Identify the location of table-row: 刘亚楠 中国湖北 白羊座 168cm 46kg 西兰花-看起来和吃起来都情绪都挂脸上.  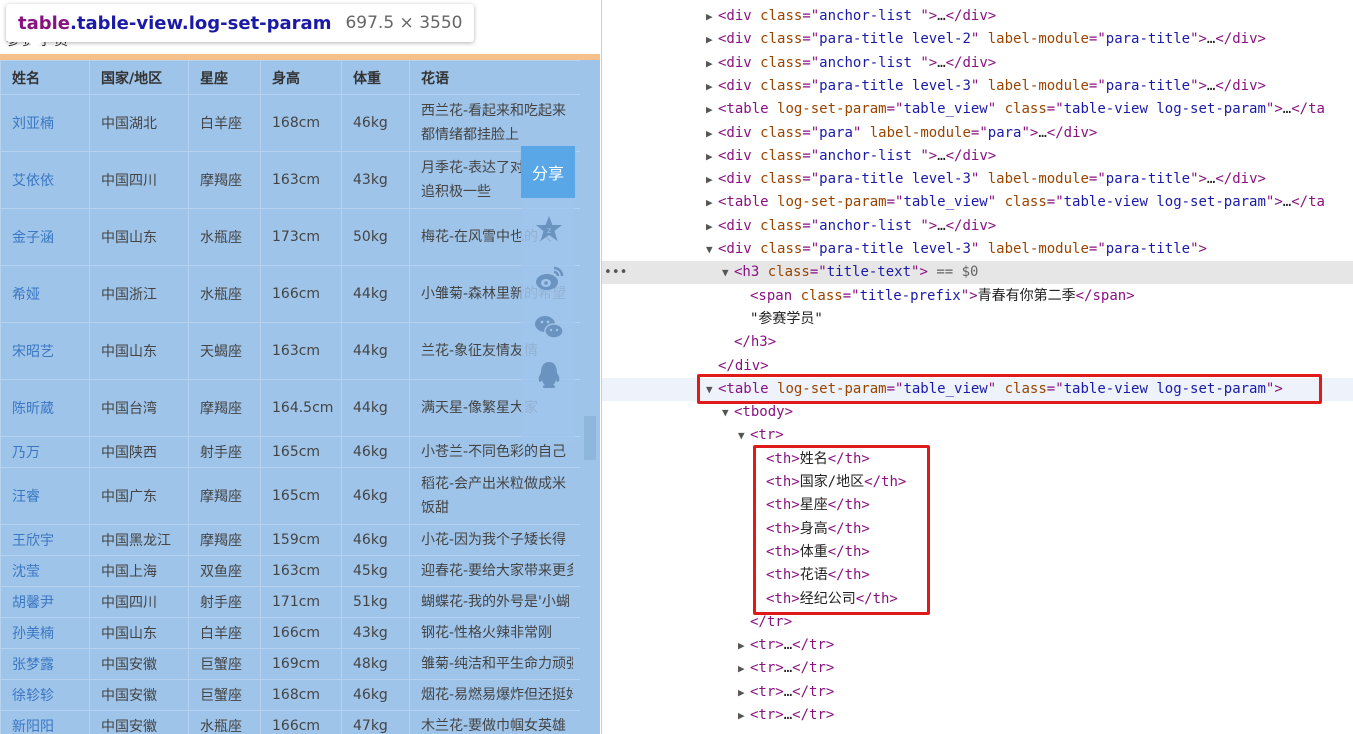
(290, 123).